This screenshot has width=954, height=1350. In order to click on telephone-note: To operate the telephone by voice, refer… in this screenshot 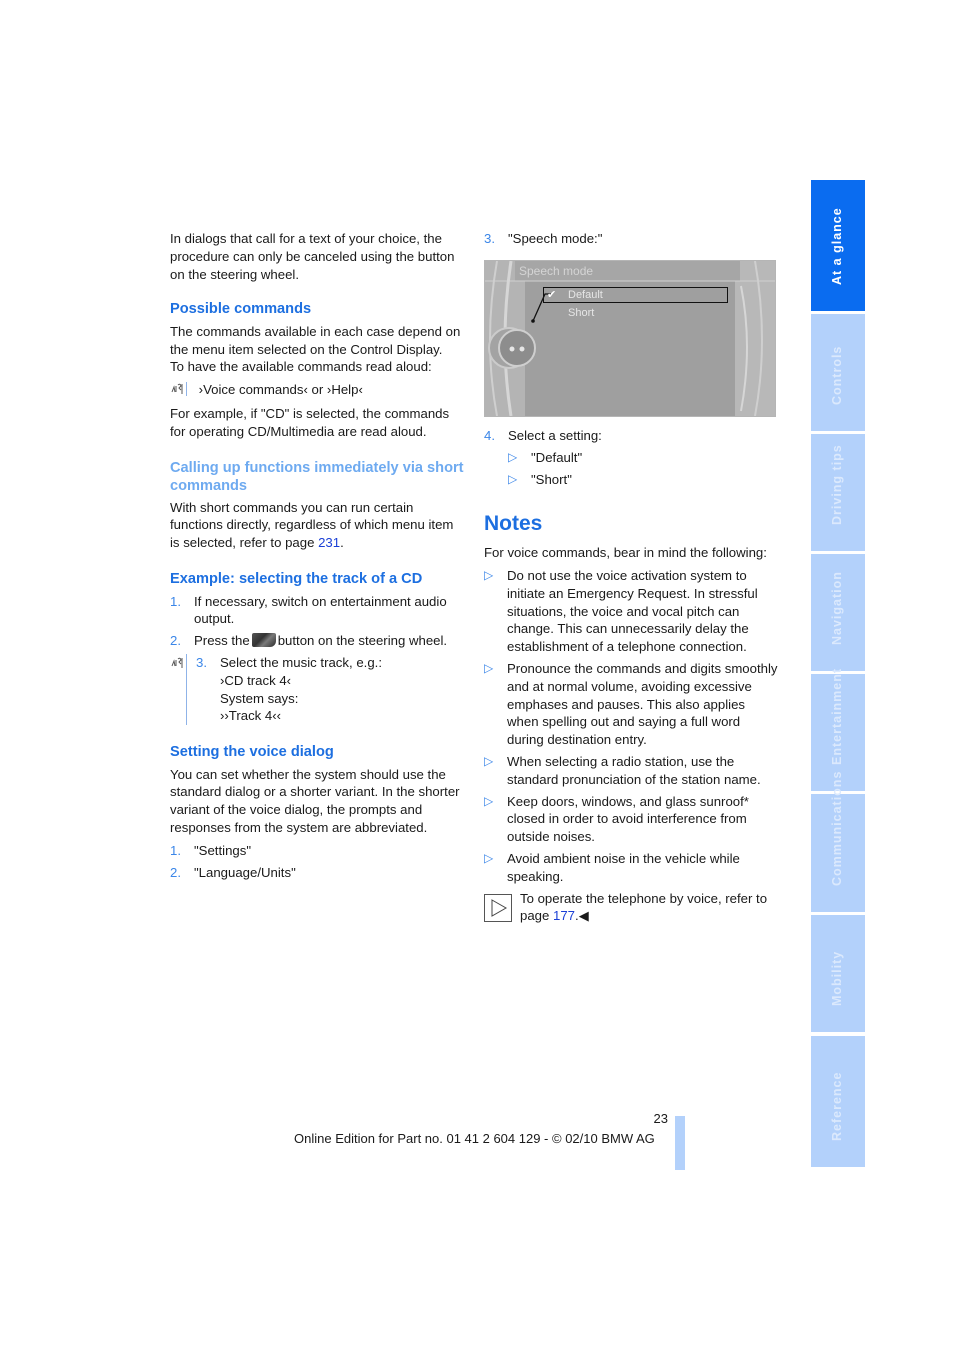, I will do `click(631, 908)`.